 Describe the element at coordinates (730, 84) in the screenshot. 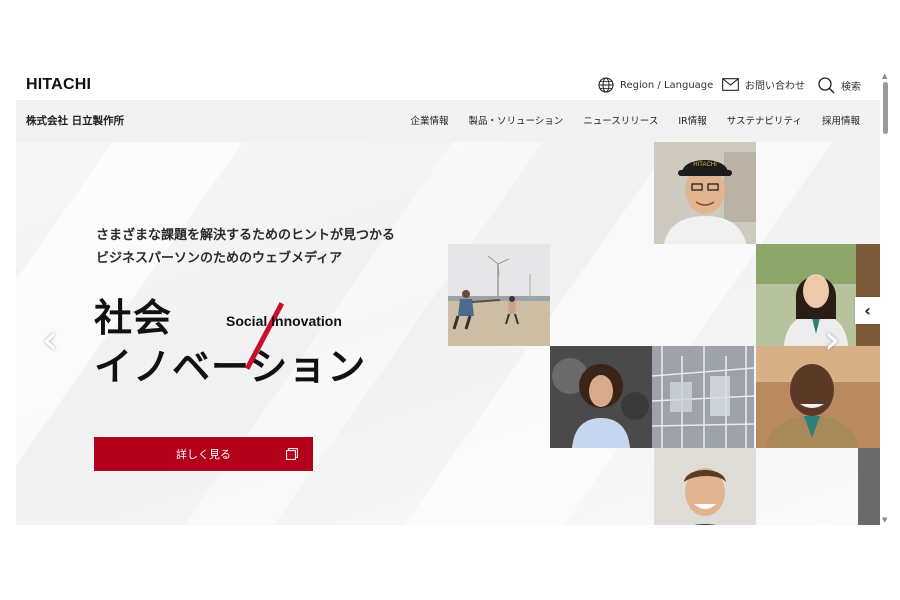

I see `mail-icon` at that location.